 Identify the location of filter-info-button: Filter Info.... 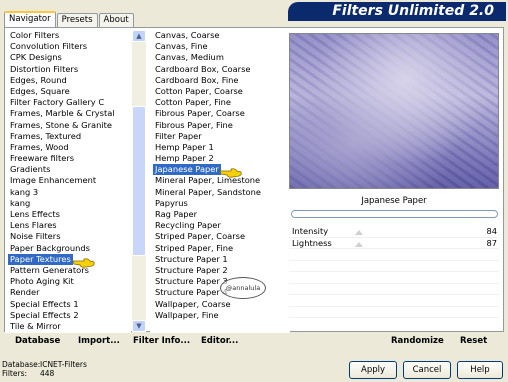
(161, 341).